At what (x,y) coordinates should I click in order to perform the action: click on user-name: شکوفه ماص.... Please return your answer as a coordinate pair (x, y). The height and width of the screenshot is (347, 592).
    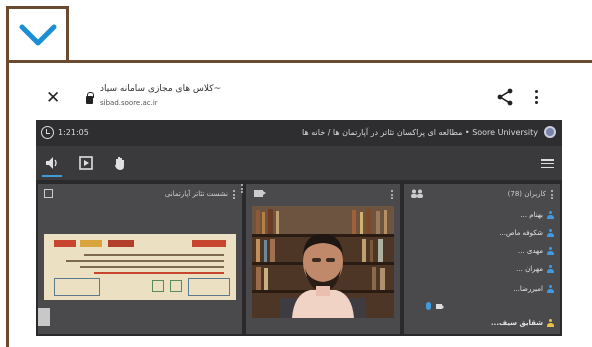
    Looking at the image, I should click on (521, 233).